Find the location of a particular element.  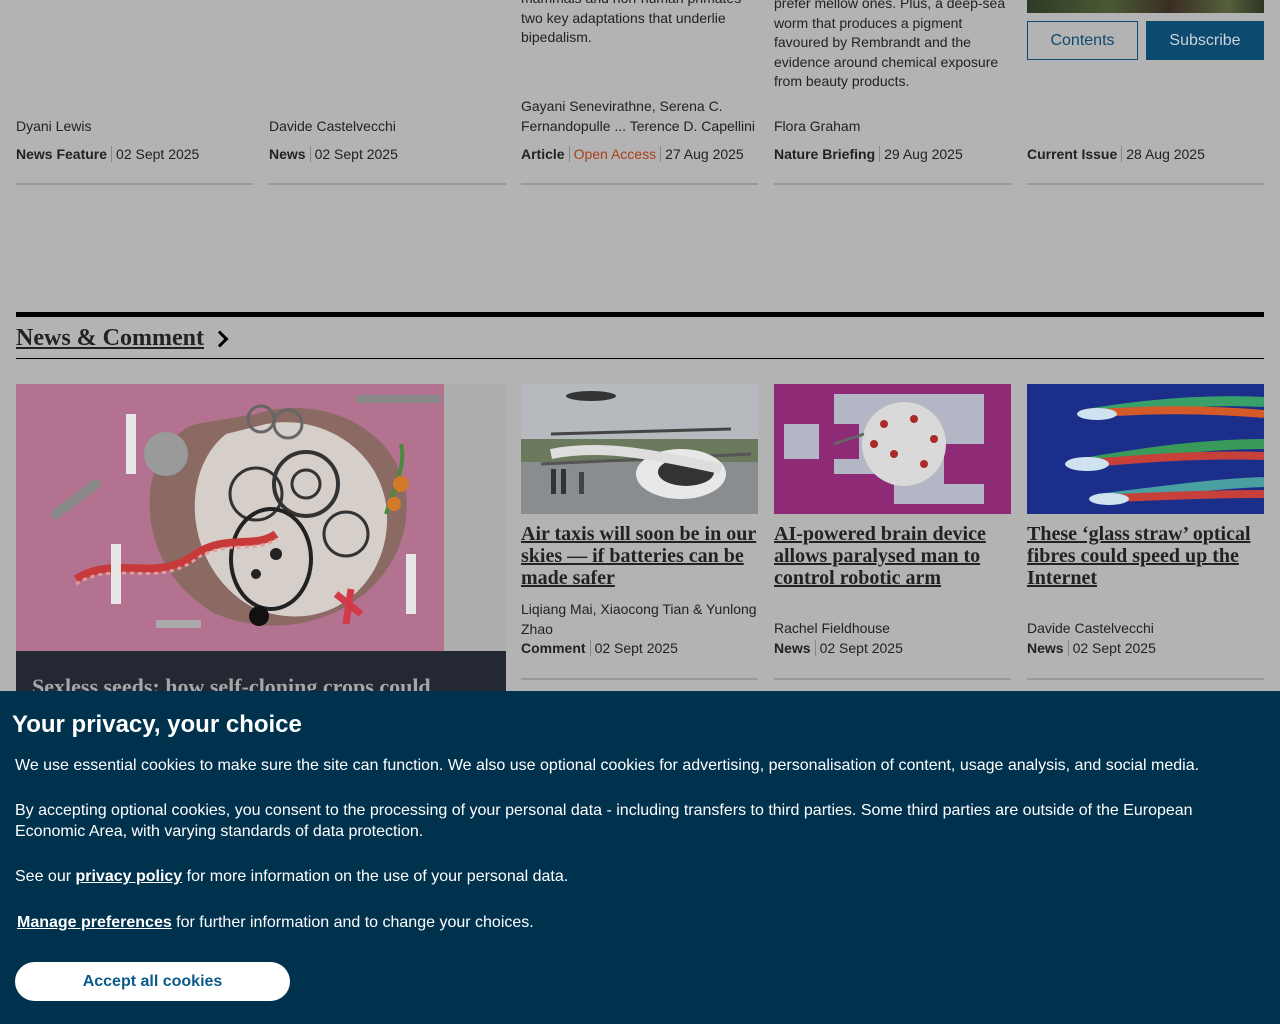

air-taxi-image is located at coordinates (639, 449).